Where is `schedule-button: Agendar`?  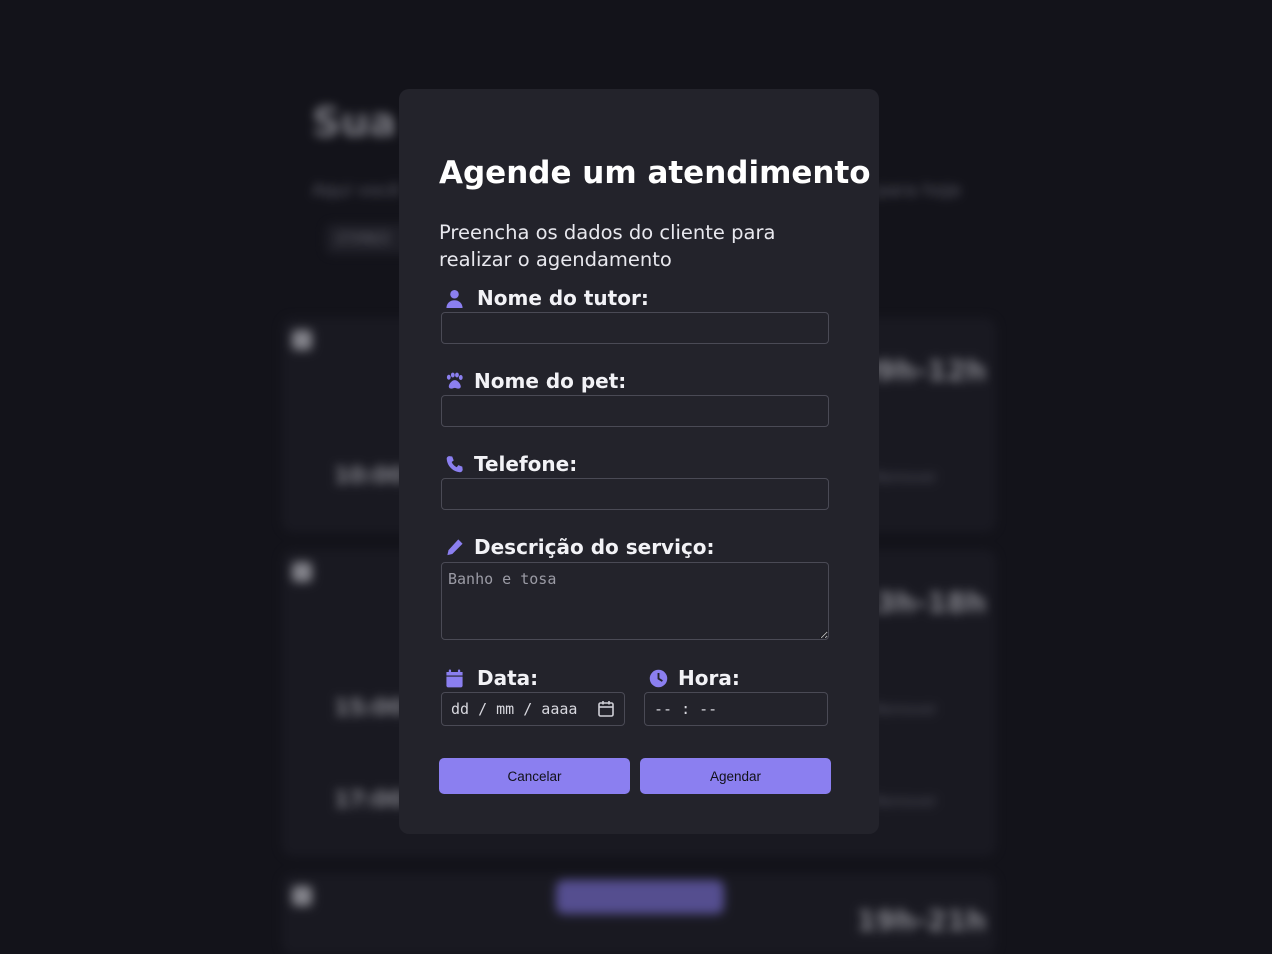 schedule-button: Agendar is located at coordinates (735, 776).